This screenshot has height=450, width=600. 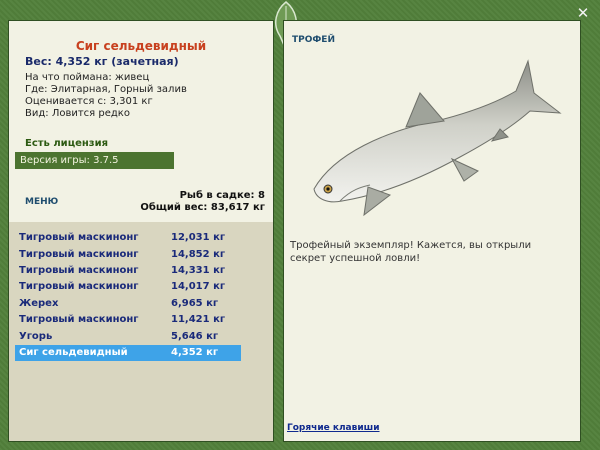 I want to click on fish-value: Оценивается с: 3,301 кг, so click(x=89, y=101).